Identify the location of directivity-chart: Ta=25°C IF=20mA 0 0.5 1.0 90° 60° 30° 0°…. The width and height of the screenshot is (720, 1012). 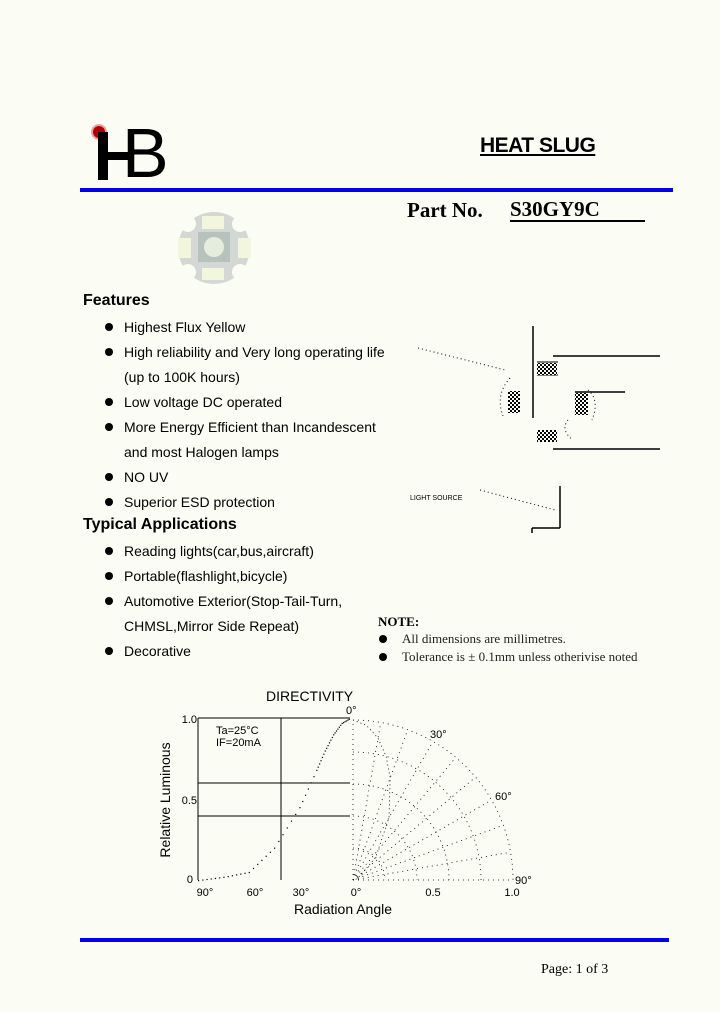
(344, 811).